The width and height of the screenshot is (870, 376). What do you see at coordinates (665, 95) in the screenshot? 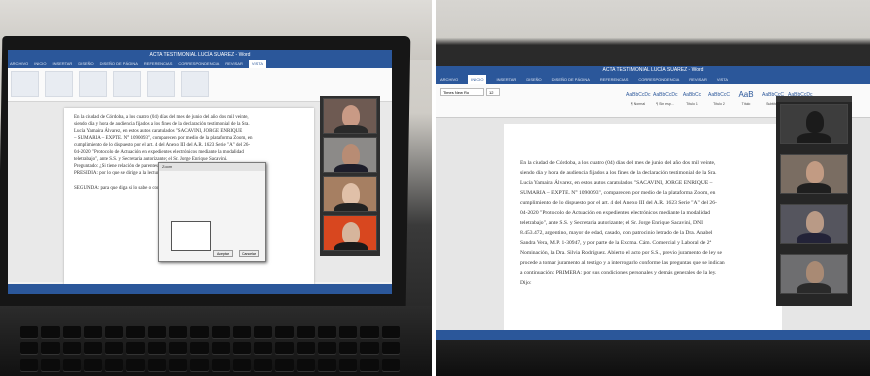
I see `style-sample: AaBbCcDc` at bounding box center [665, 95].